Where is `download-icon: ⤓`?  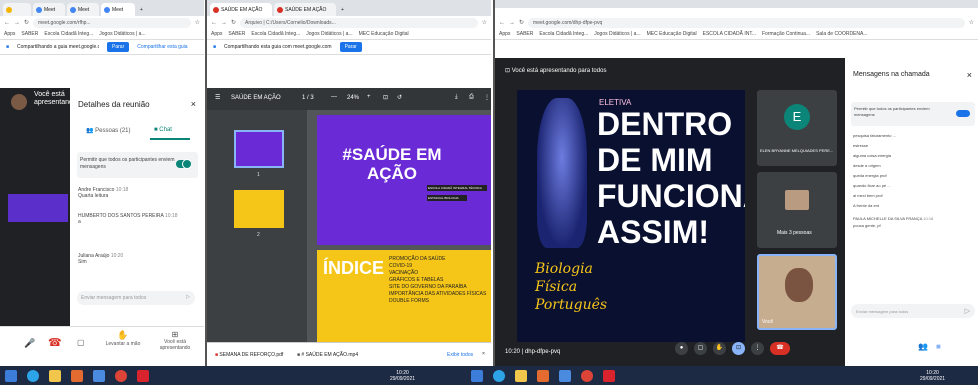 download-icon: ⤓ is located at coordinates (456, 97).